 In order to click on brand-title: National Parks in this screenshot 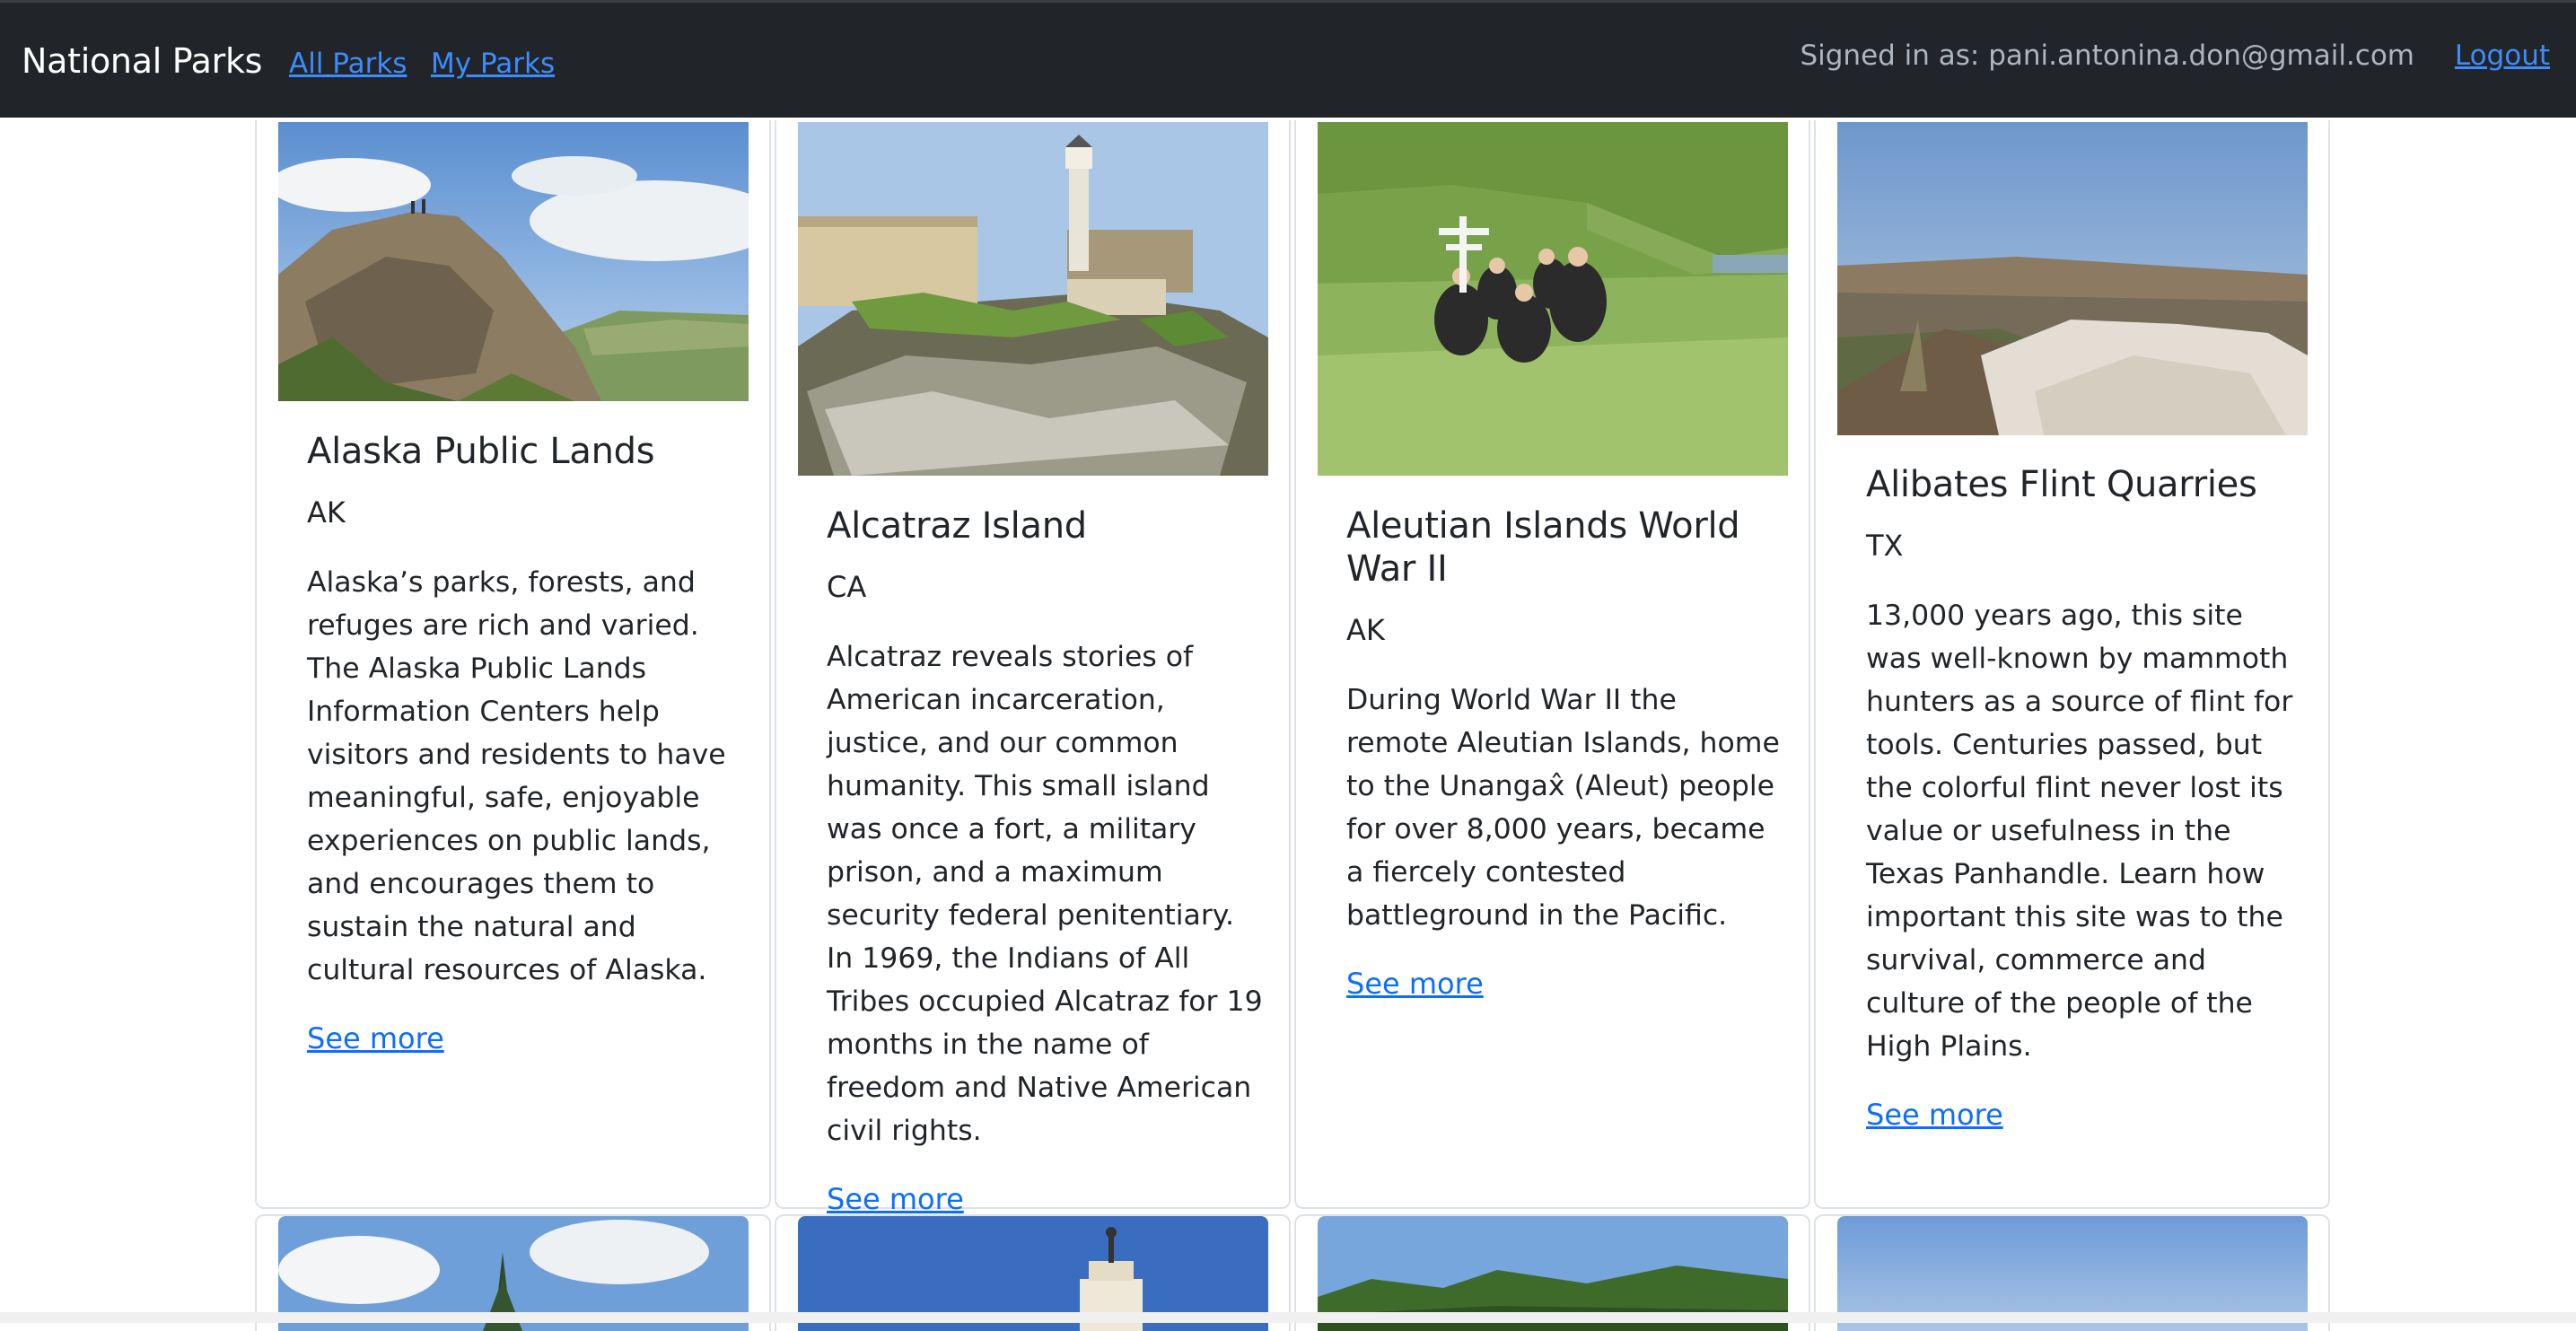, I will do `click(142, 61)`.